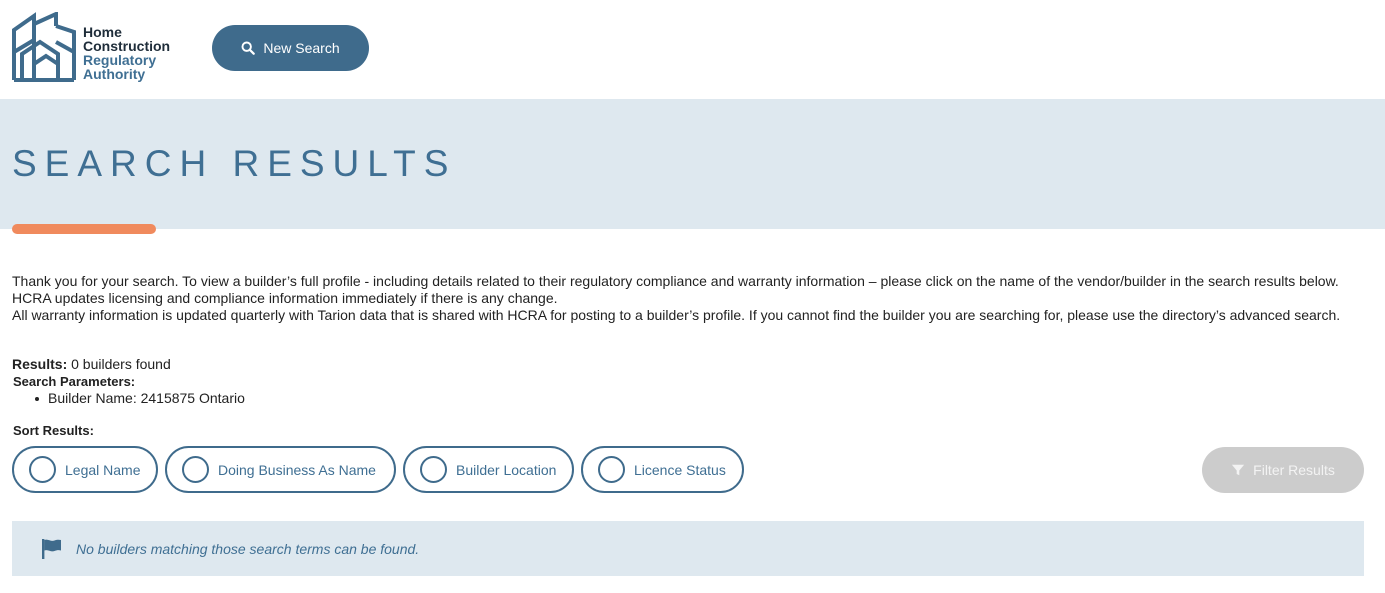 This screenshot has width=1385, height=593. I want to click on building-logo-icon, so click(44, 47).